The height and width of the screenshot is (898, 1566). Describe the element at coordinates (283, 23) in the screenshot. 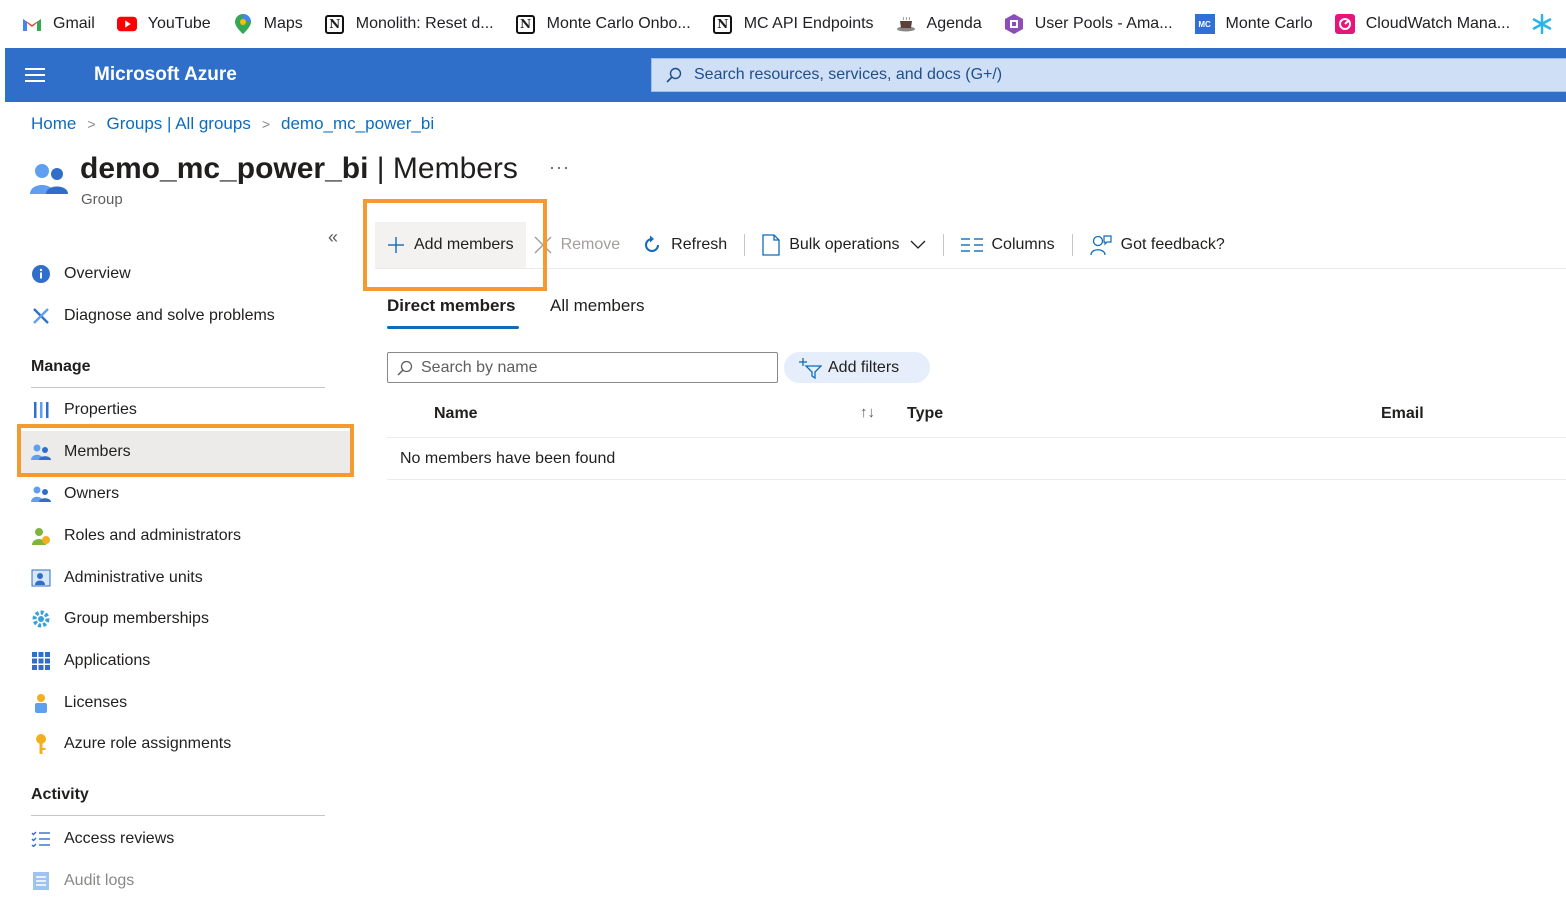

I see `bookmark-label: Maps` at that location.